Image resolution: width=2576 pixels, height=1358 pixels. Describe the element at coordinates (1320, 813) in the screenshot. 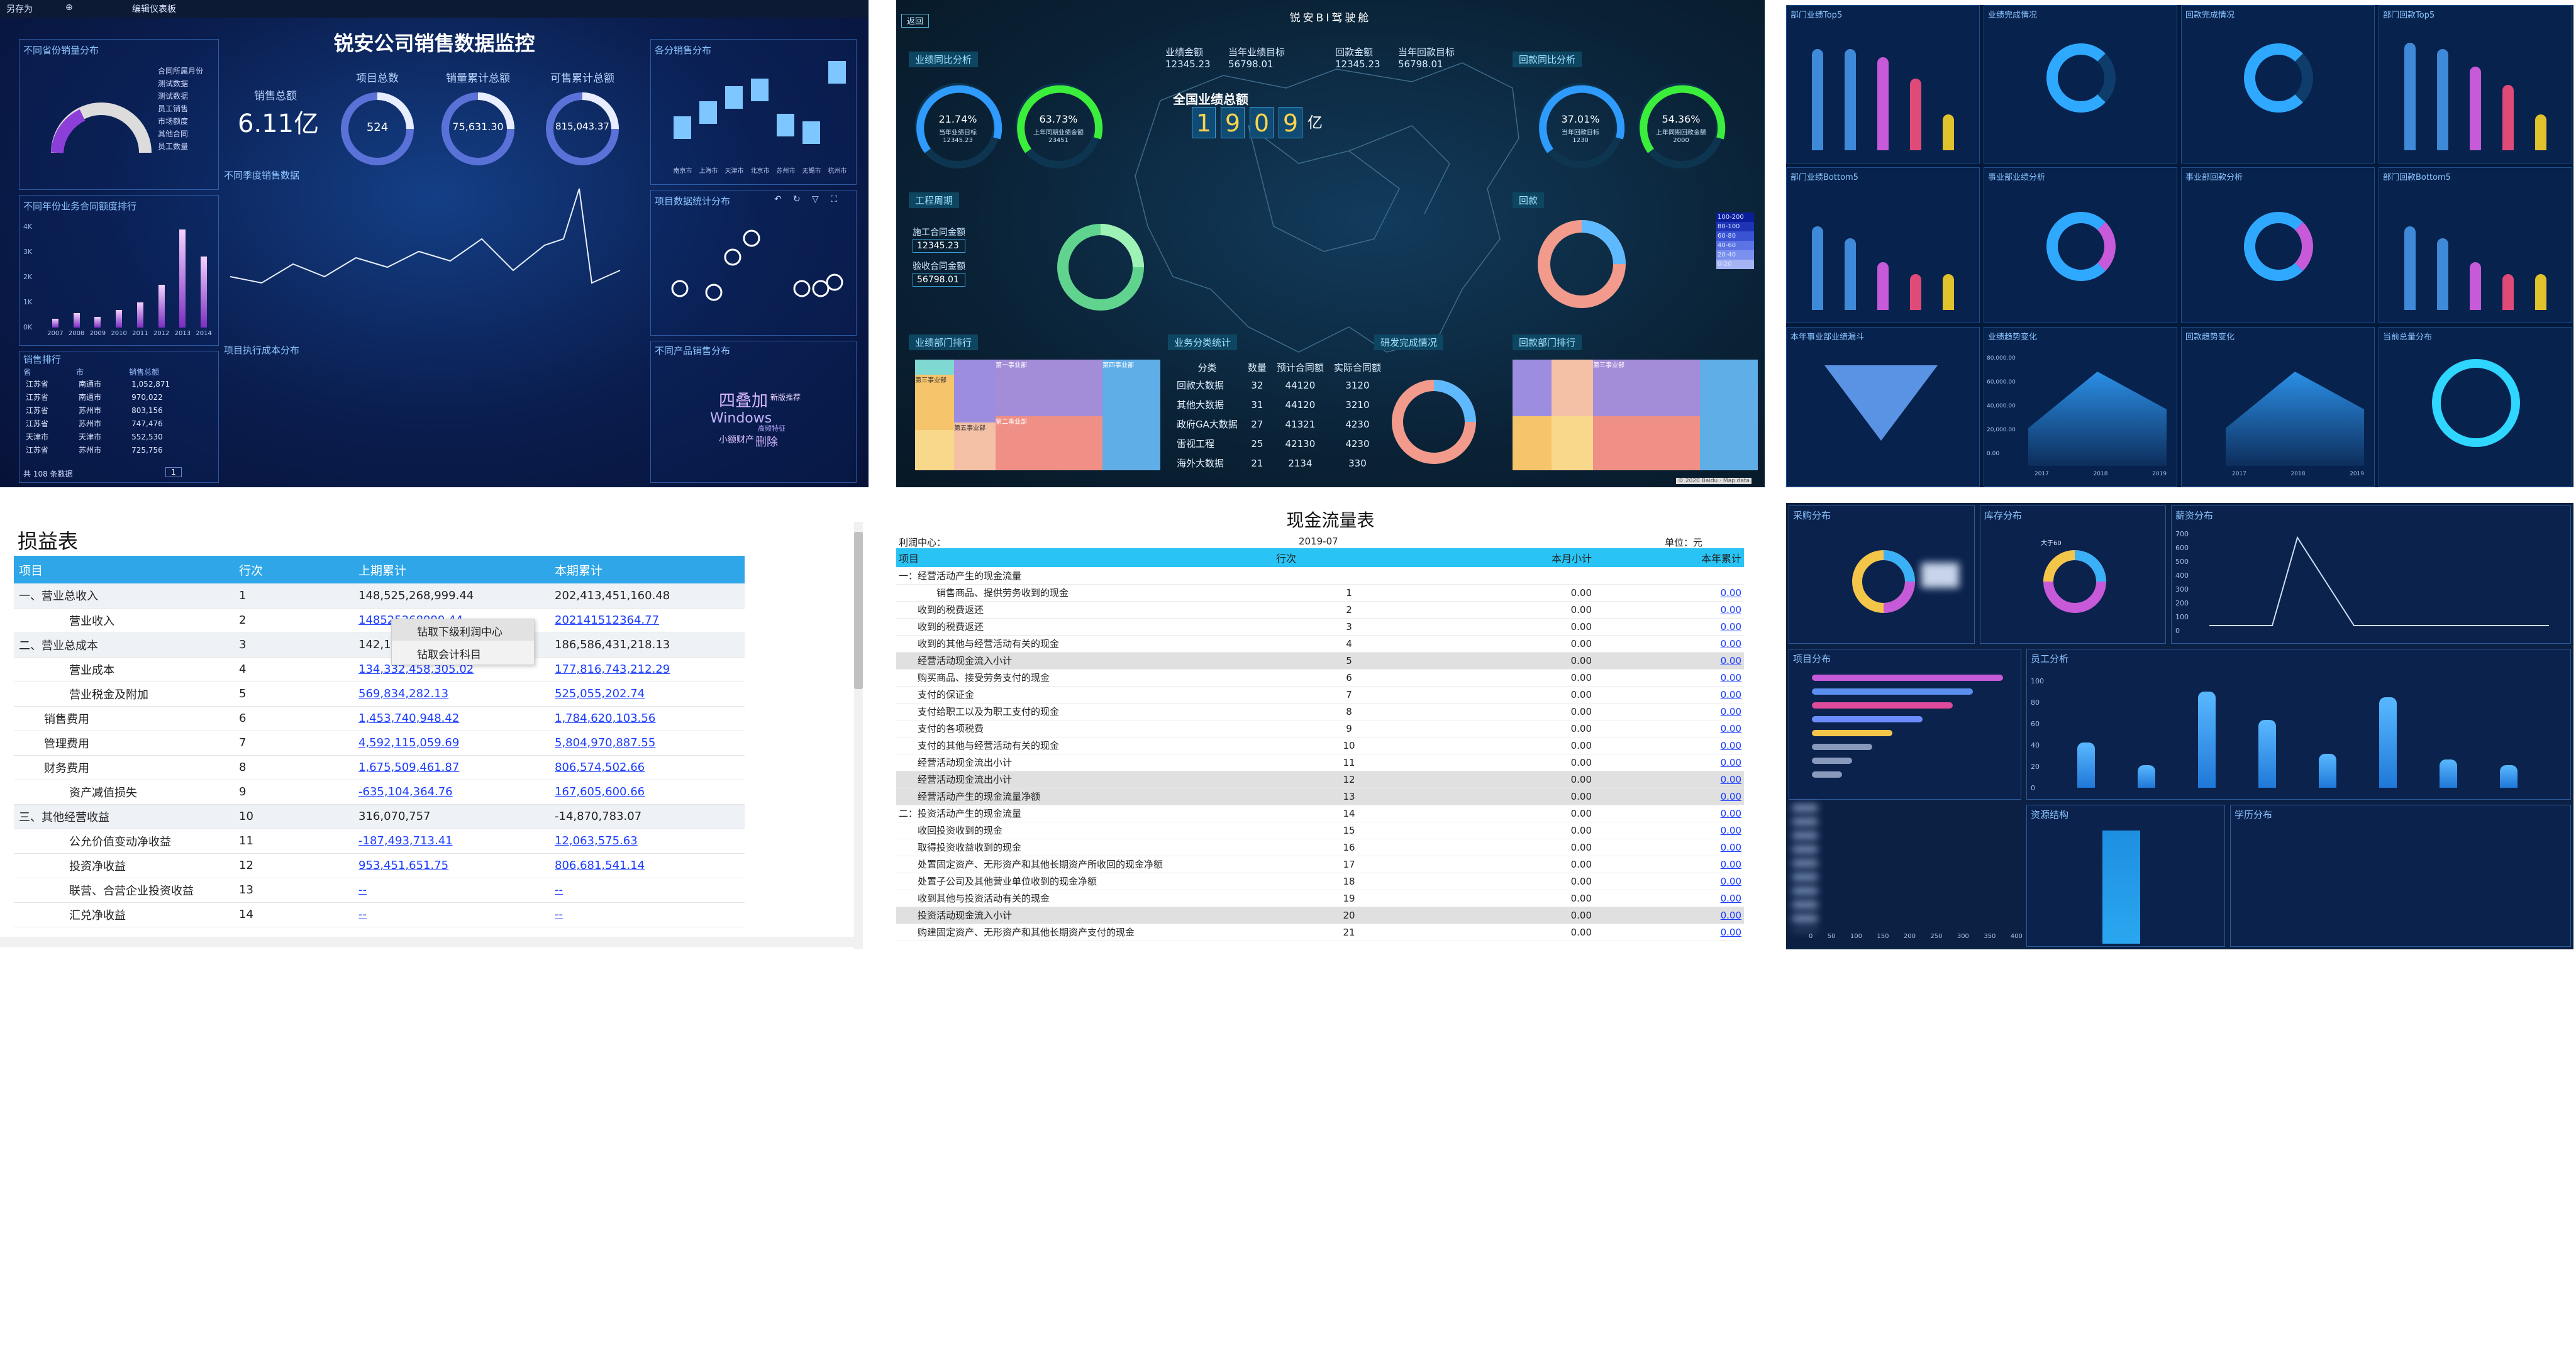

I see `table-row: 二：投资活动产生的现金流量 14 0.00 0.00` at that location.